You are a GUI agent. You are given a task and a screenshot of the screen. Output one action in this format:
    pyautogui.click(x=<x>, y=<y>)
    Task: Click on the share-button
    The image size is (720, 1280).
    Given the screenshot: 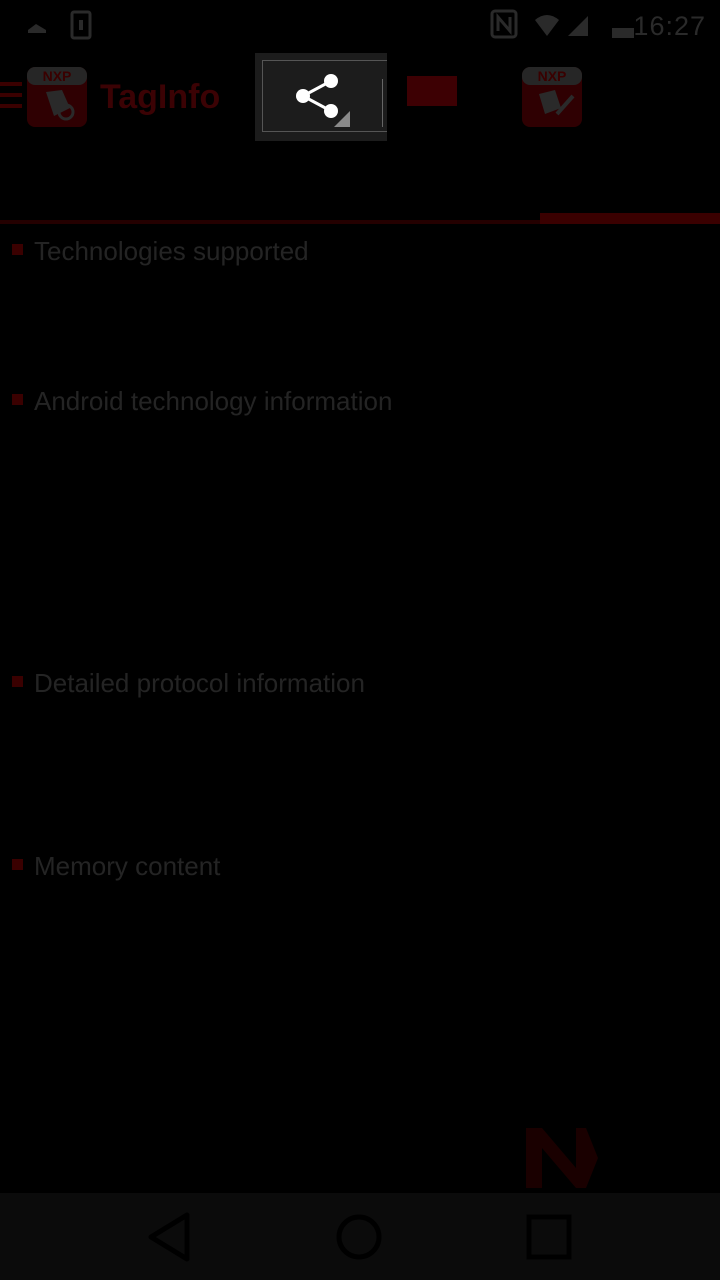 What is the action you would take?
    pyautogui.click(x=324, y=96)
    